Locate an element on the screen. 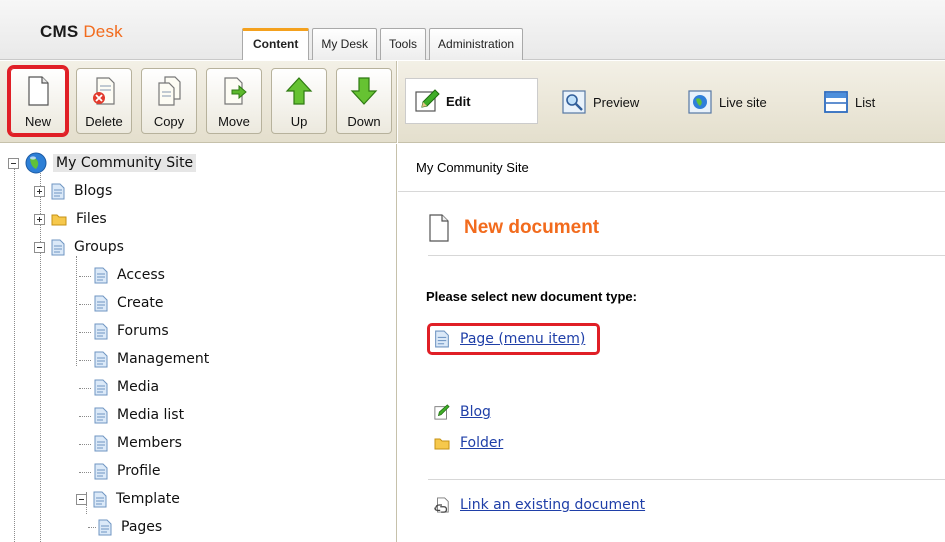 Image resolution: width=945 pixels, height=542 pixels. tree-node-groups: Groups is located at coordinates (79, 247).